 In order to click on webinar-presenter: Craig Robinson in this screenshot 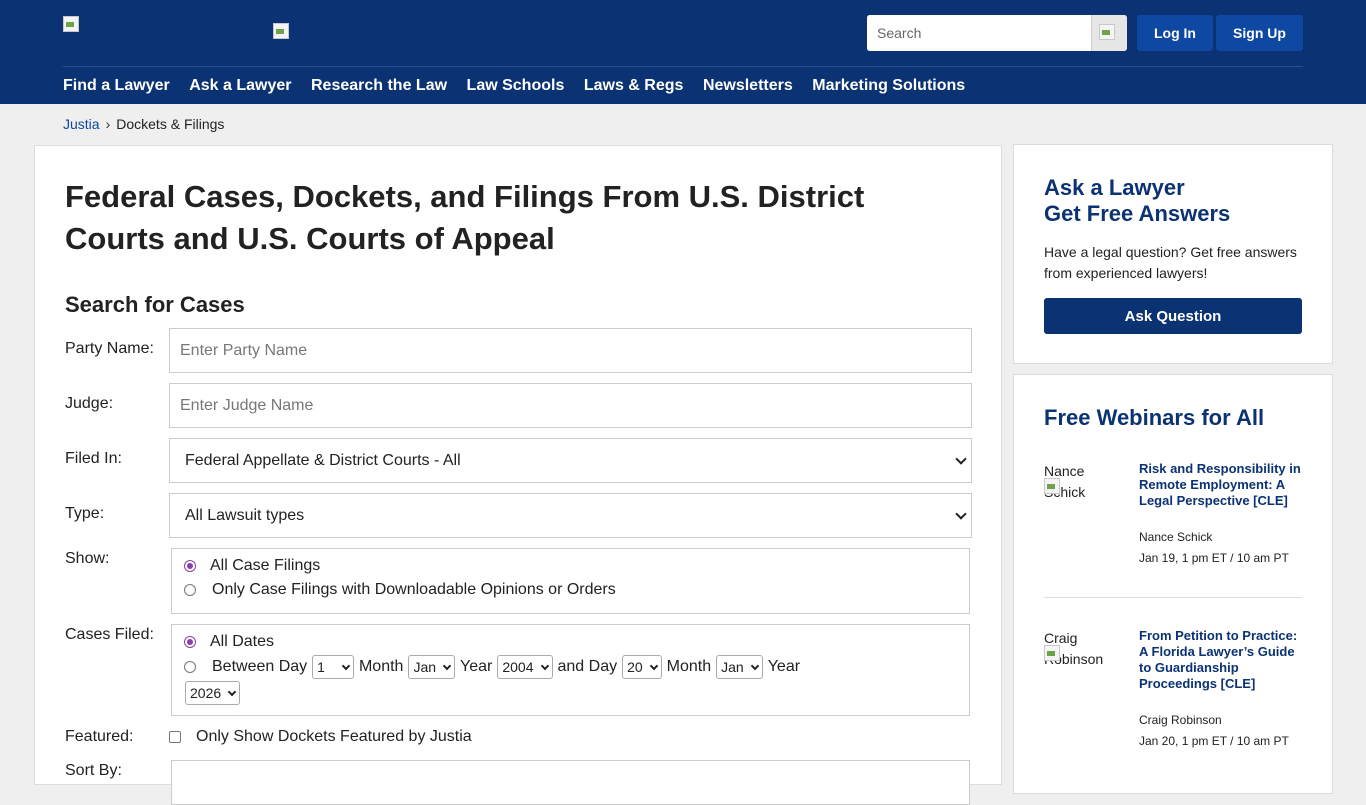, I will do `click(1180, 720)`.